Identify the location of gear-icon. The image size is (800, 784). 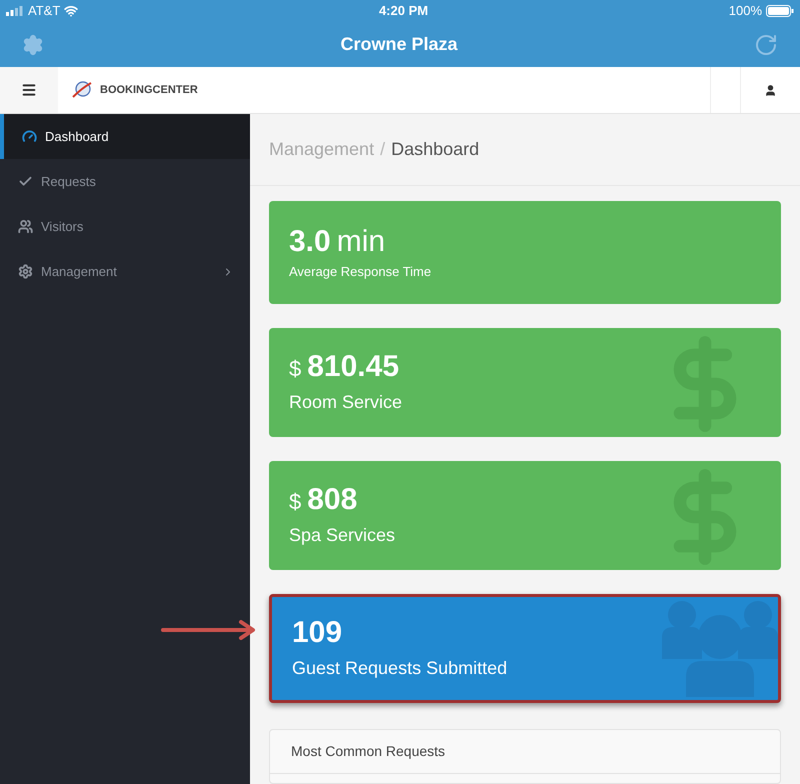
(25, 271).